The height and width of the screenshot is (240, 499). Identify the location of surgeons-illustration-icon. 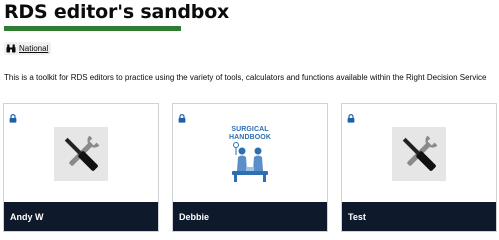
(250, 162).